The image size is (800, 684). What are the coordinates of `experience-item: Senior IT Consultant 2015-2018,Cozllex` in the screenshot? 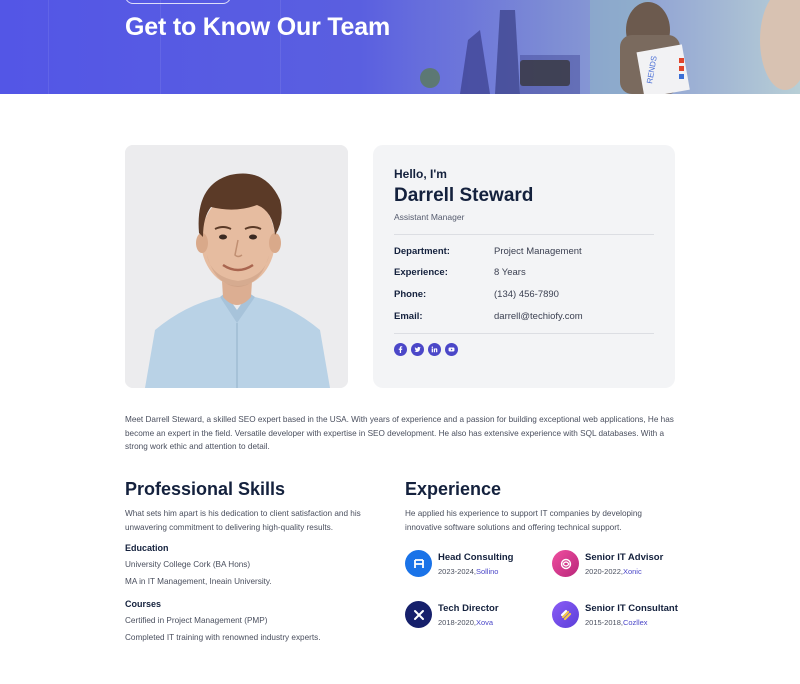 It's located at (622, 616).